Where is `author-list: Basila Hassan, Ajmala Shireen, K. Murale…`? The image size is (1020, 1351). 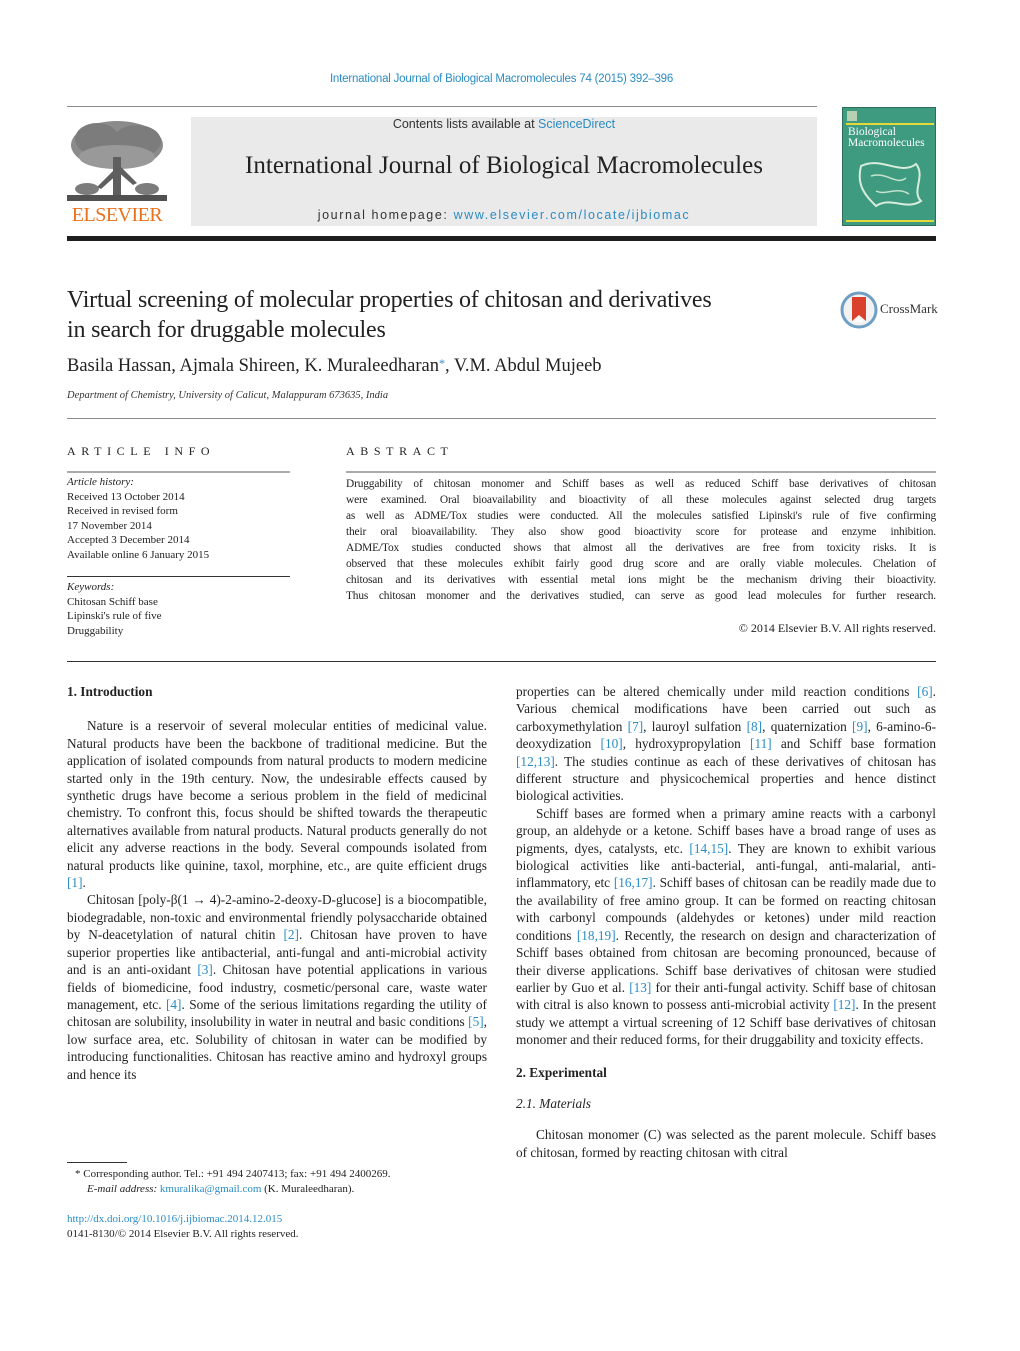
author-list: Basila Hassan, Ajmala Shireen, K. Murale… is located at coordinates (334, 366).